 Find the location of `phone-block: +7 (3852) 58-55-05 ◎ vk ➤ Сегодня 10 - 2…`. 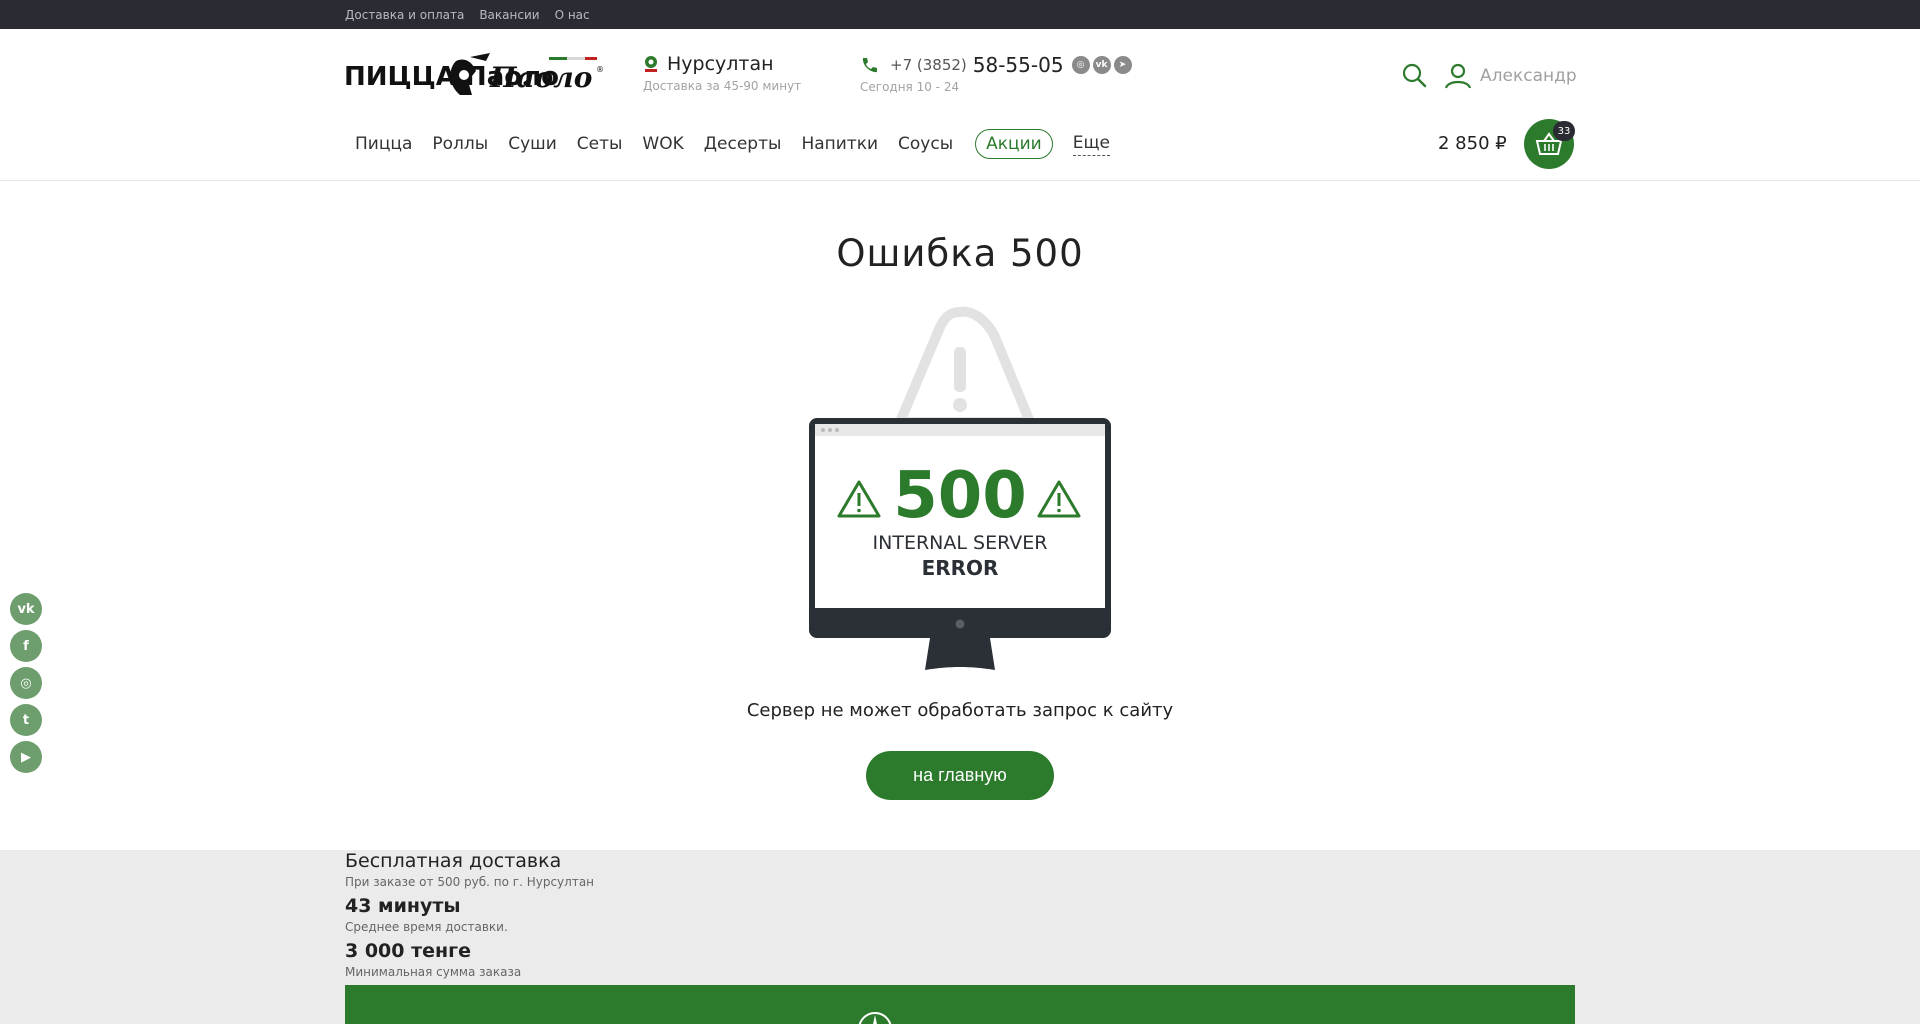

phone-block: +7 (3852) 58-55-05 ◎ vk ➤ Сегодня 10 - 2… is located at coordinates (996, 73).